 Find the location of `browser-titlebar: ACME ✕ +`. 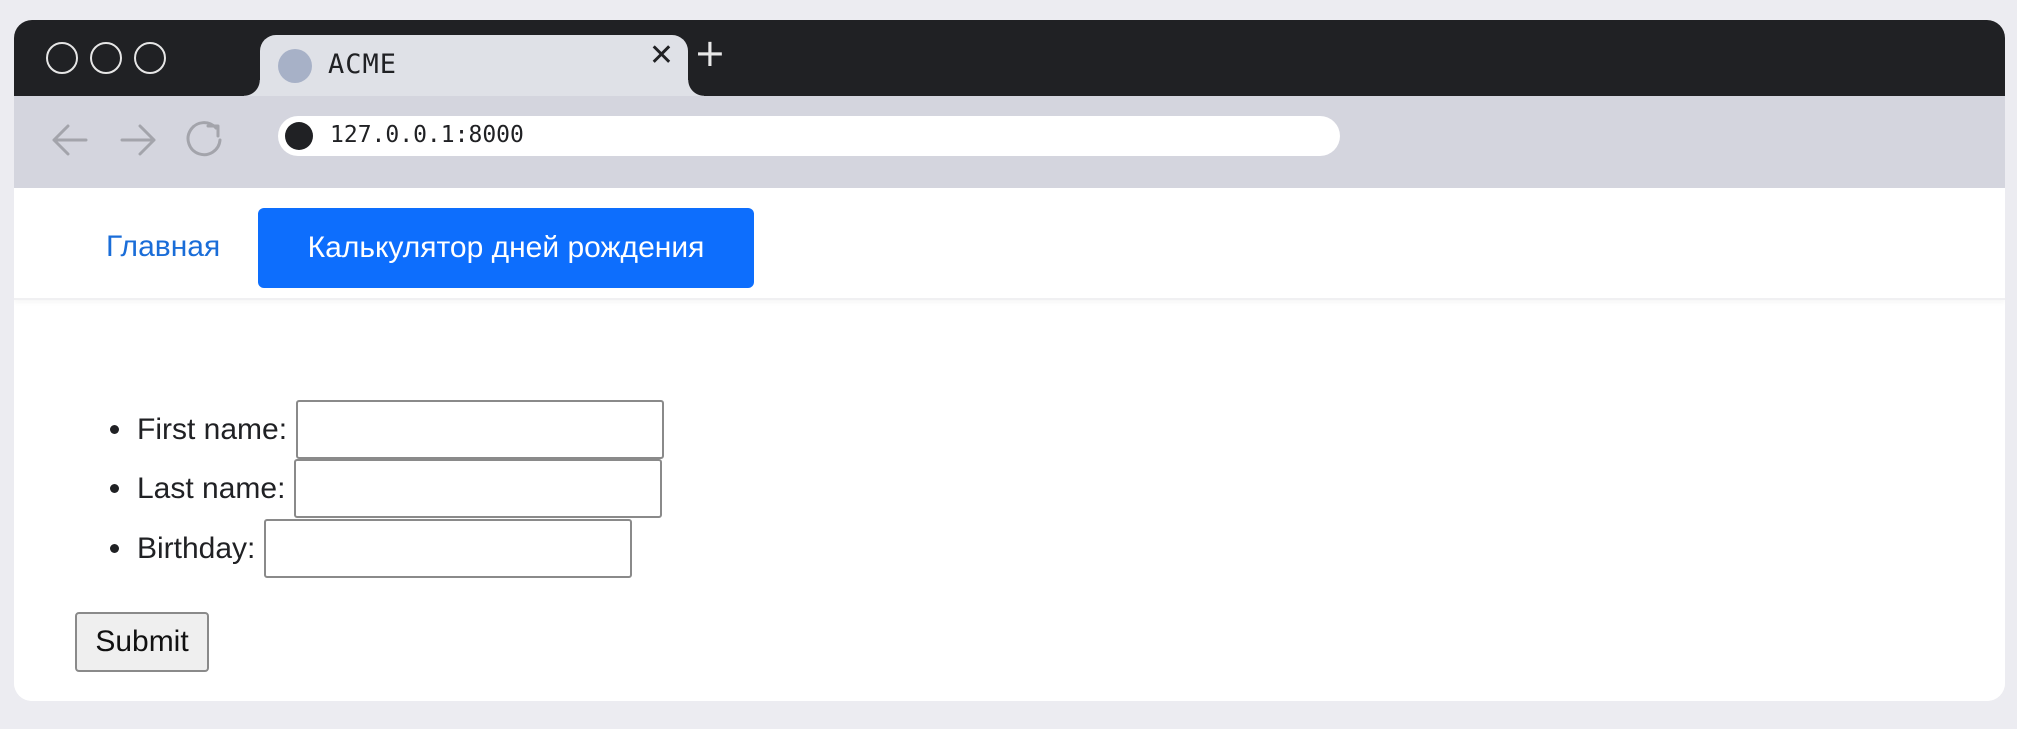

browser-titlebar: ACME ✕ + is located at coordinates (1009, 58).